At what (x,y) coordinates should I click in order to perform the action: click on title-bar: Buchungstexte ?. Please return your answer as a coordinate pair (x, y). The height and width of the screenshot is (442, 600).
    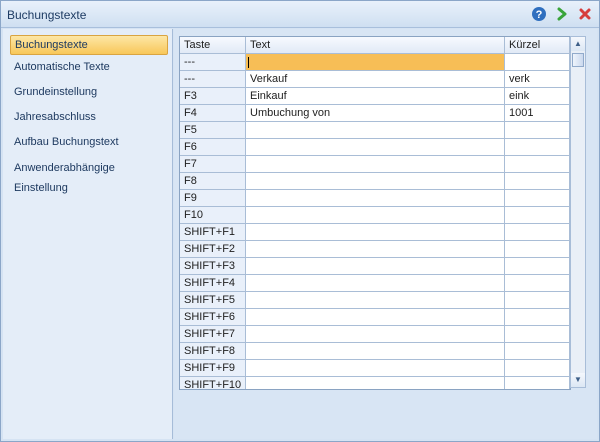
    Looking at the image, I should click on (300, 14).